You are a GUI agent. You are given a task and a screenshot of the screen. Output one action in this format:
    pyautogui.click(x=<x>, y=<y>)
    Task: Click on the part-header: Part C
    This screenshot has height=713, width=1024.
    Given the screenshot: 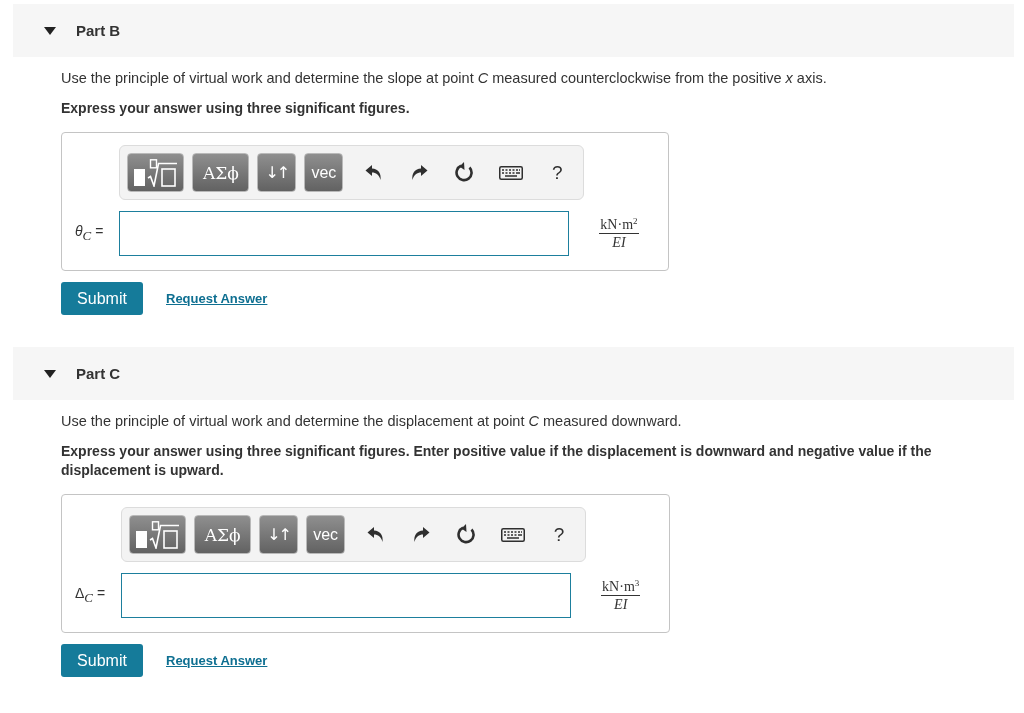 What is the action you would take?
    pyautogui.click(x=513, y=373)
    